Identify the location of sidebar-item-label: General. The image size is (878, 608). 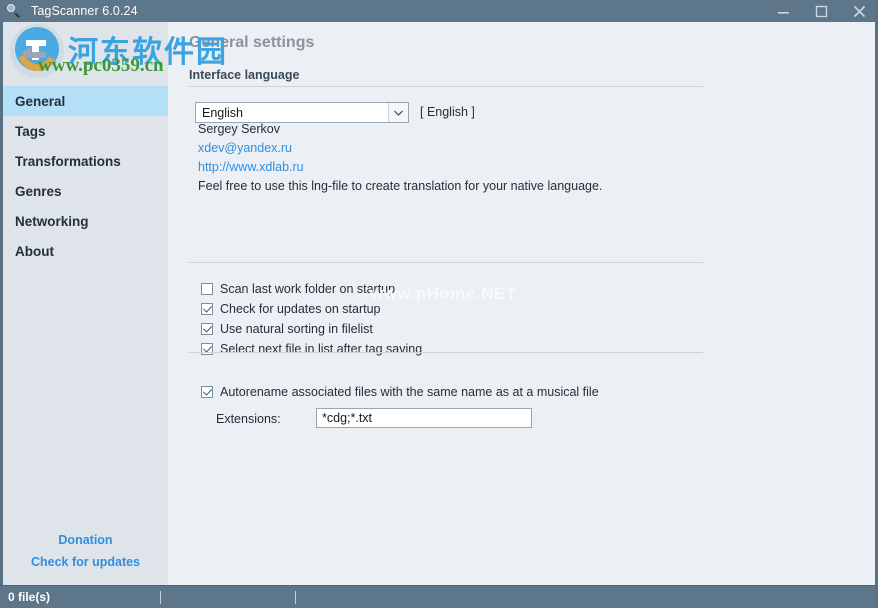
(40, 101).